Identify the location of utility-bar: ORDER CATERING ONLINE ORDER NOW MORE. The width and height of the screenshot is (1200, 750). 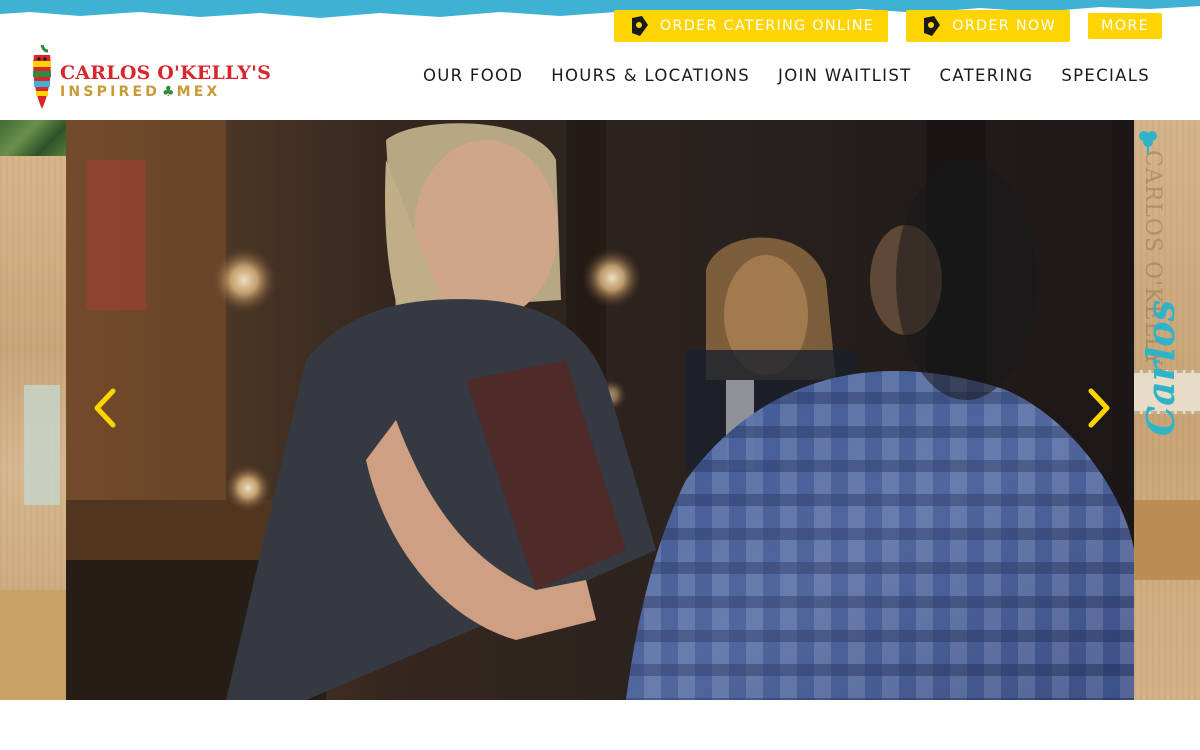
(887, 26).